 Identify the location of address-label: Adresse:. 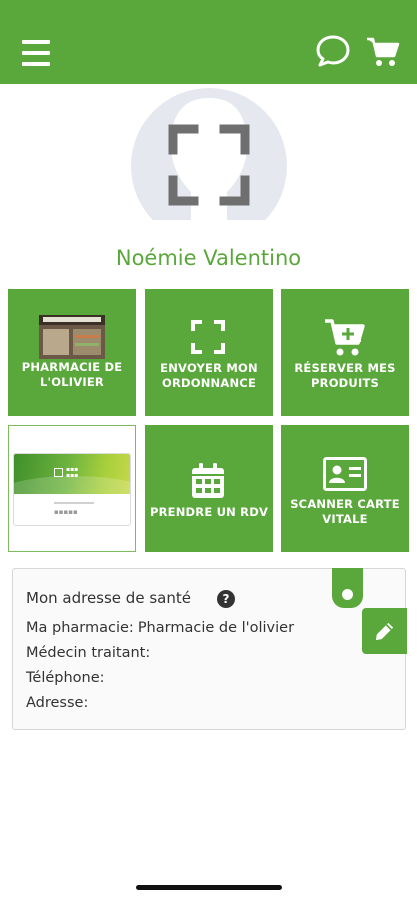
(57, 703).